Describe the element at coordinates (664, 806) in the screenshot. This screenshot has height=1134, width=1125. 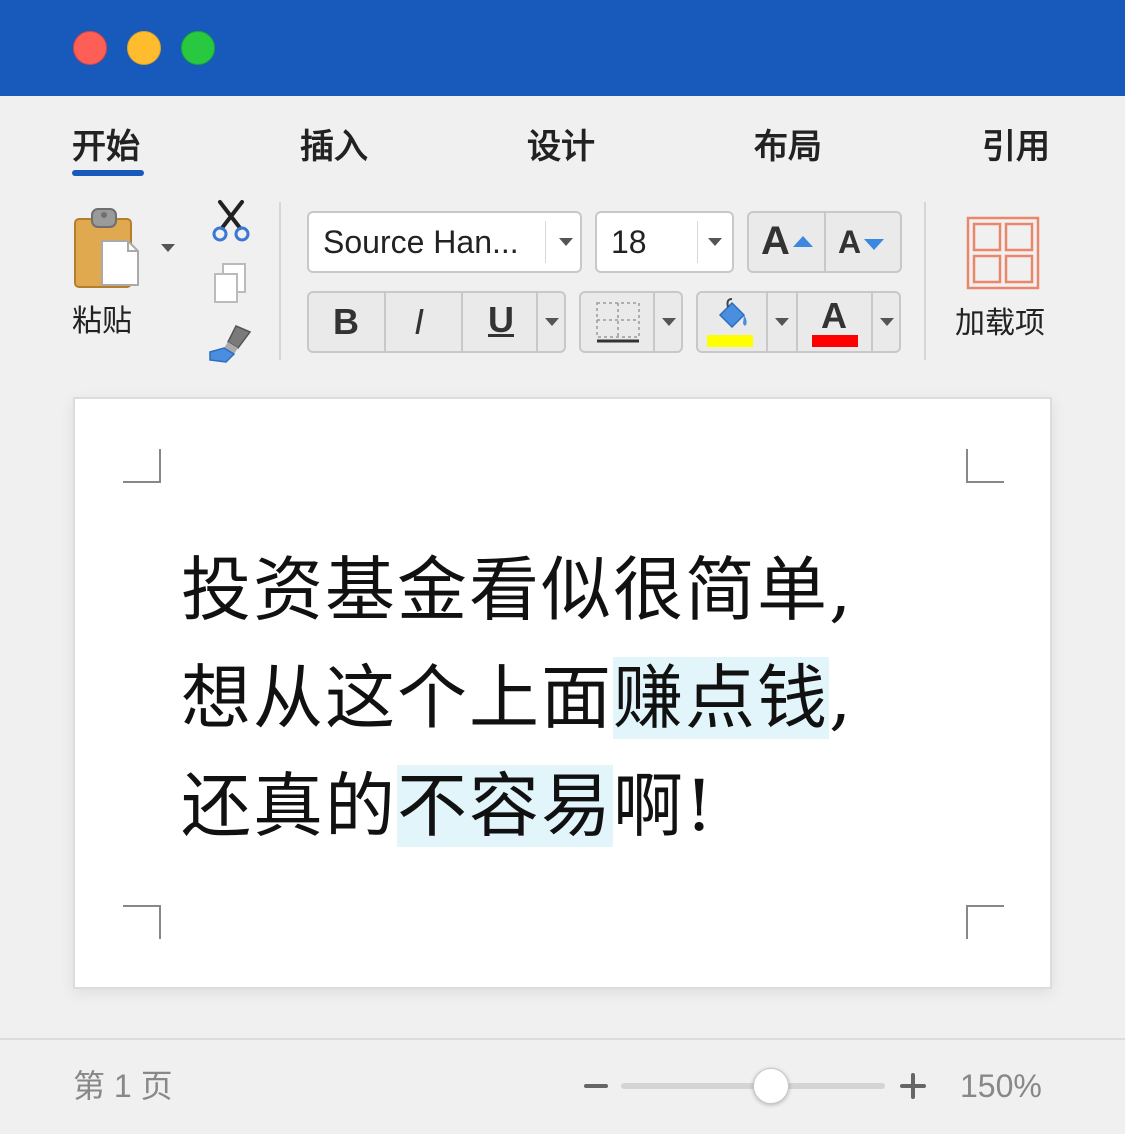
I see `text-run: 啊!` at that location.